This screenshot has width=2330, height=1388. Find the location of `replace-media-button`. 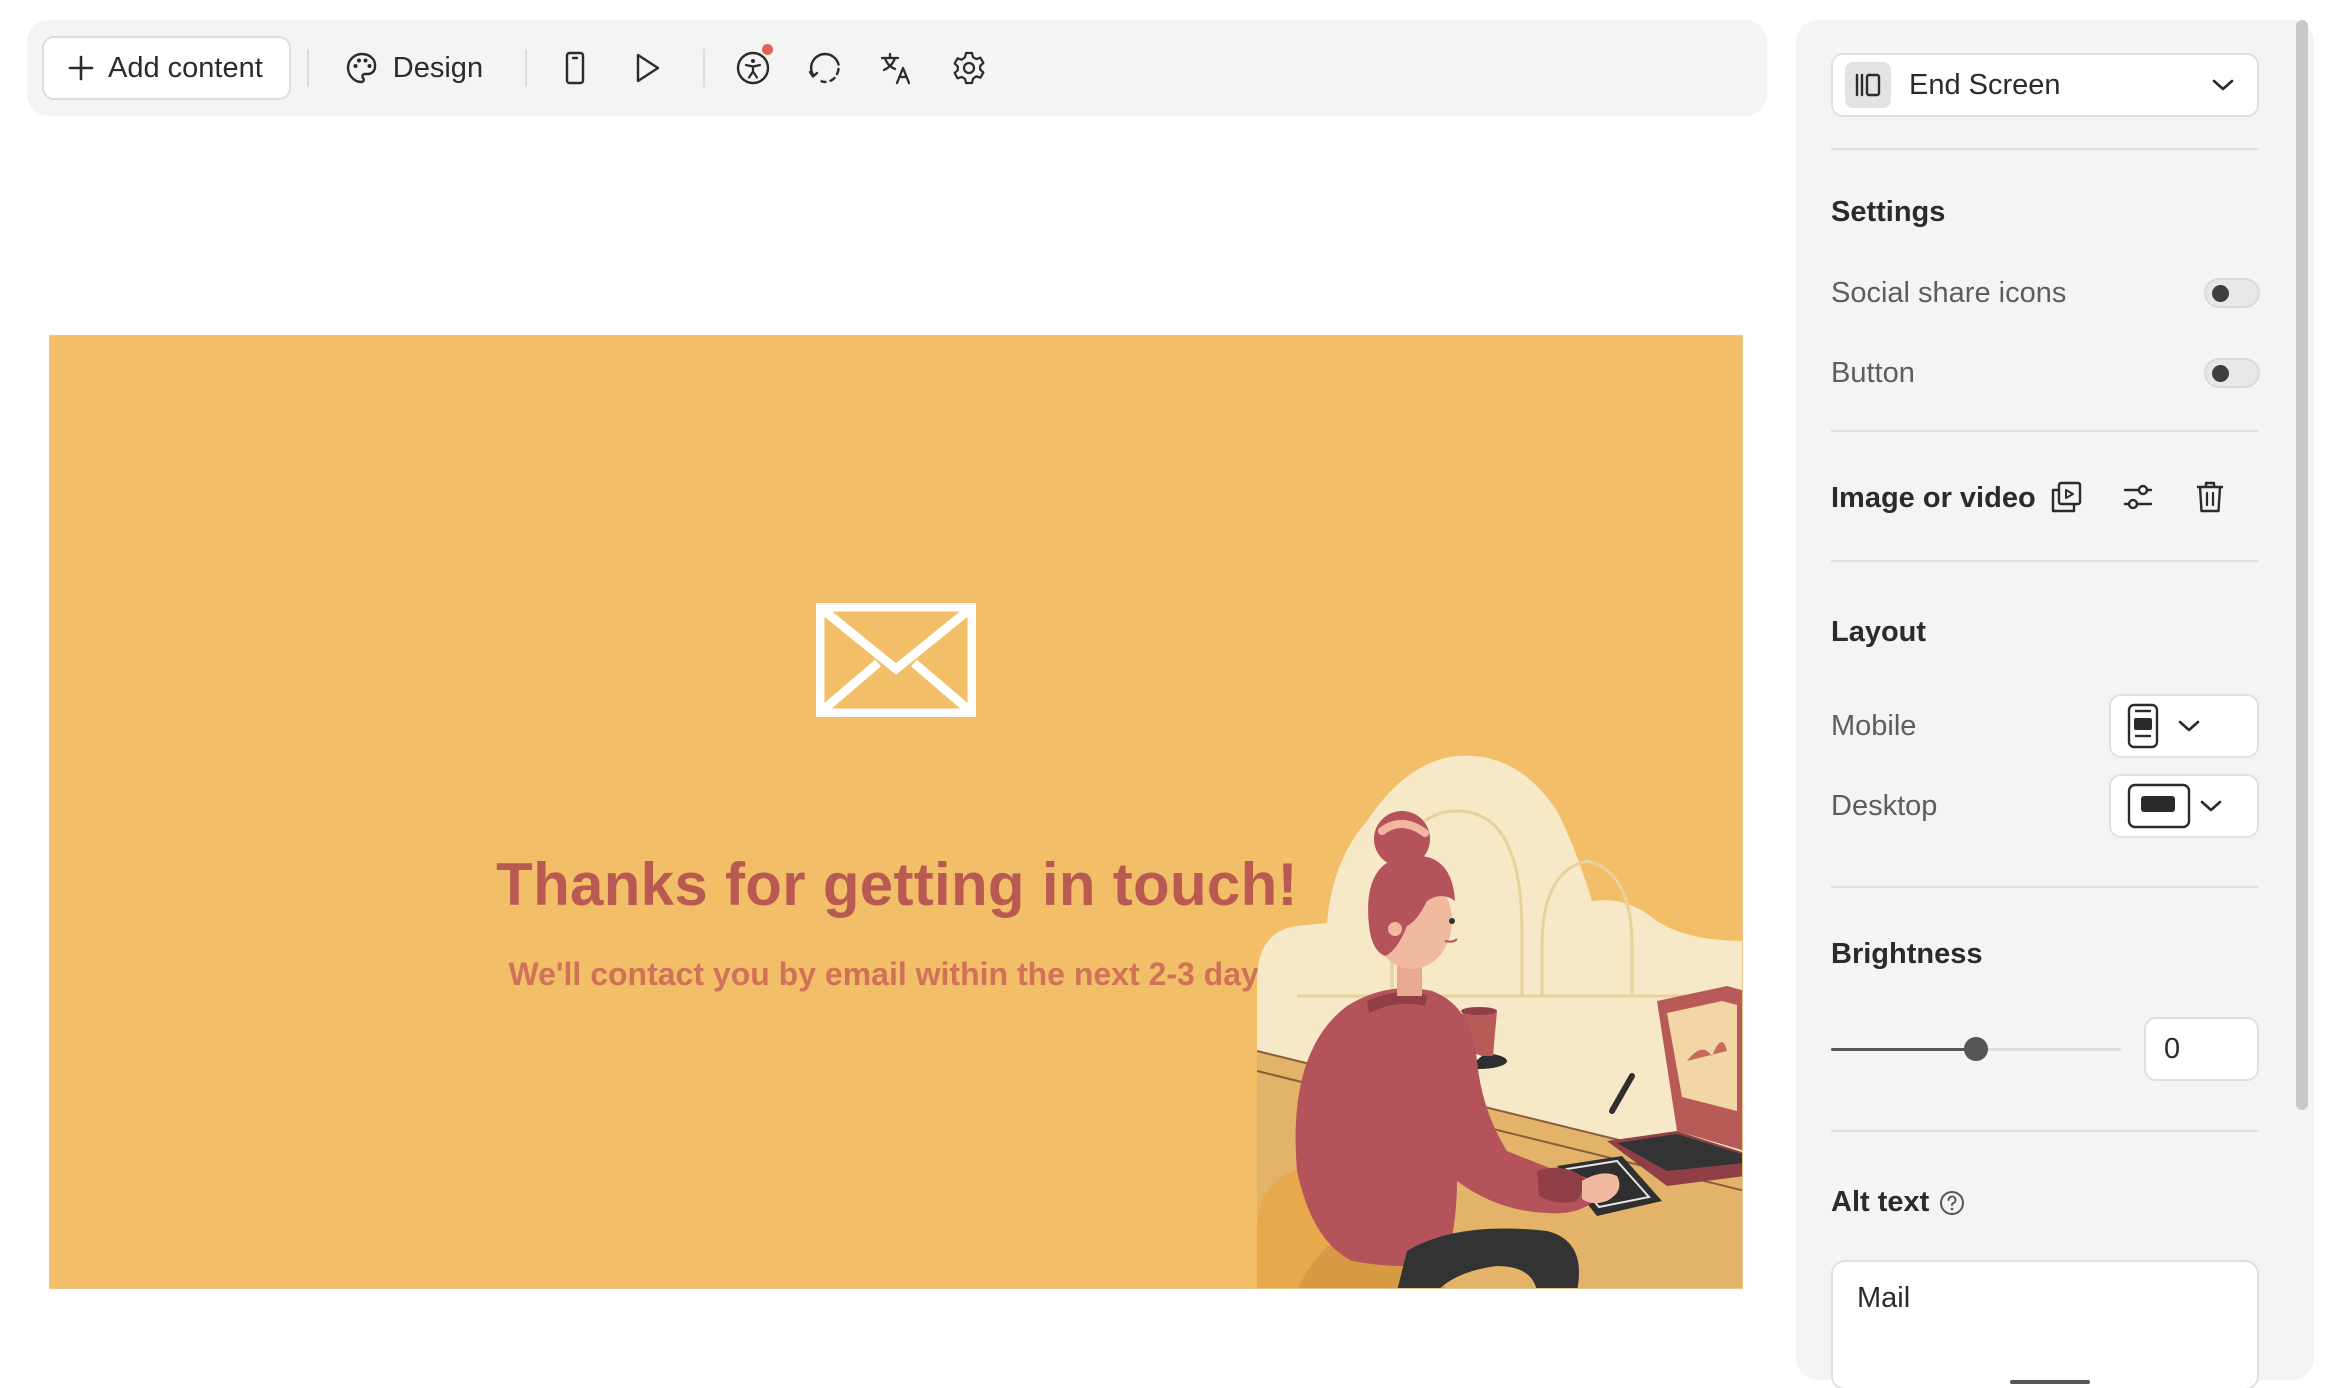

replace-media-button is located at coordinates (2066, 497).